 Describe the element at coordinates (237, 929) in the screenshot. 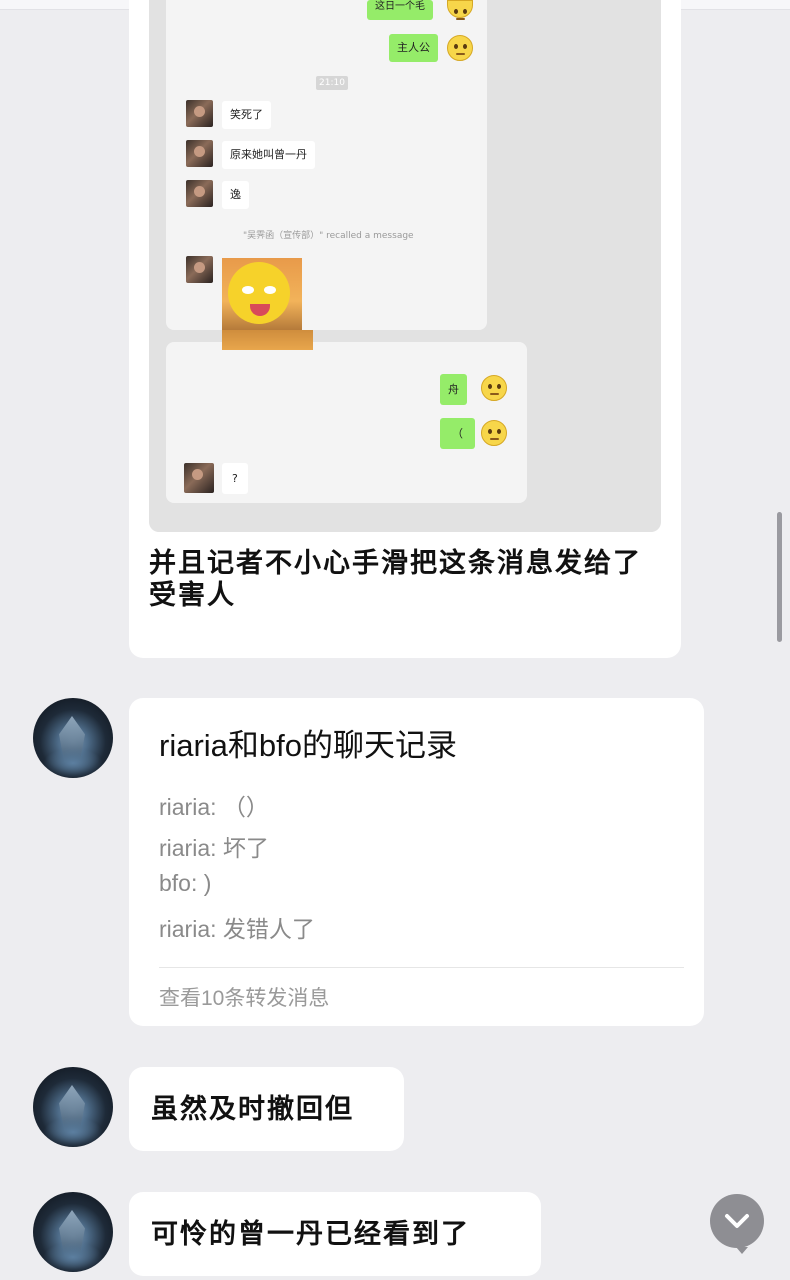

I see `chat-record-line: riaria: 发错人了` at that location.